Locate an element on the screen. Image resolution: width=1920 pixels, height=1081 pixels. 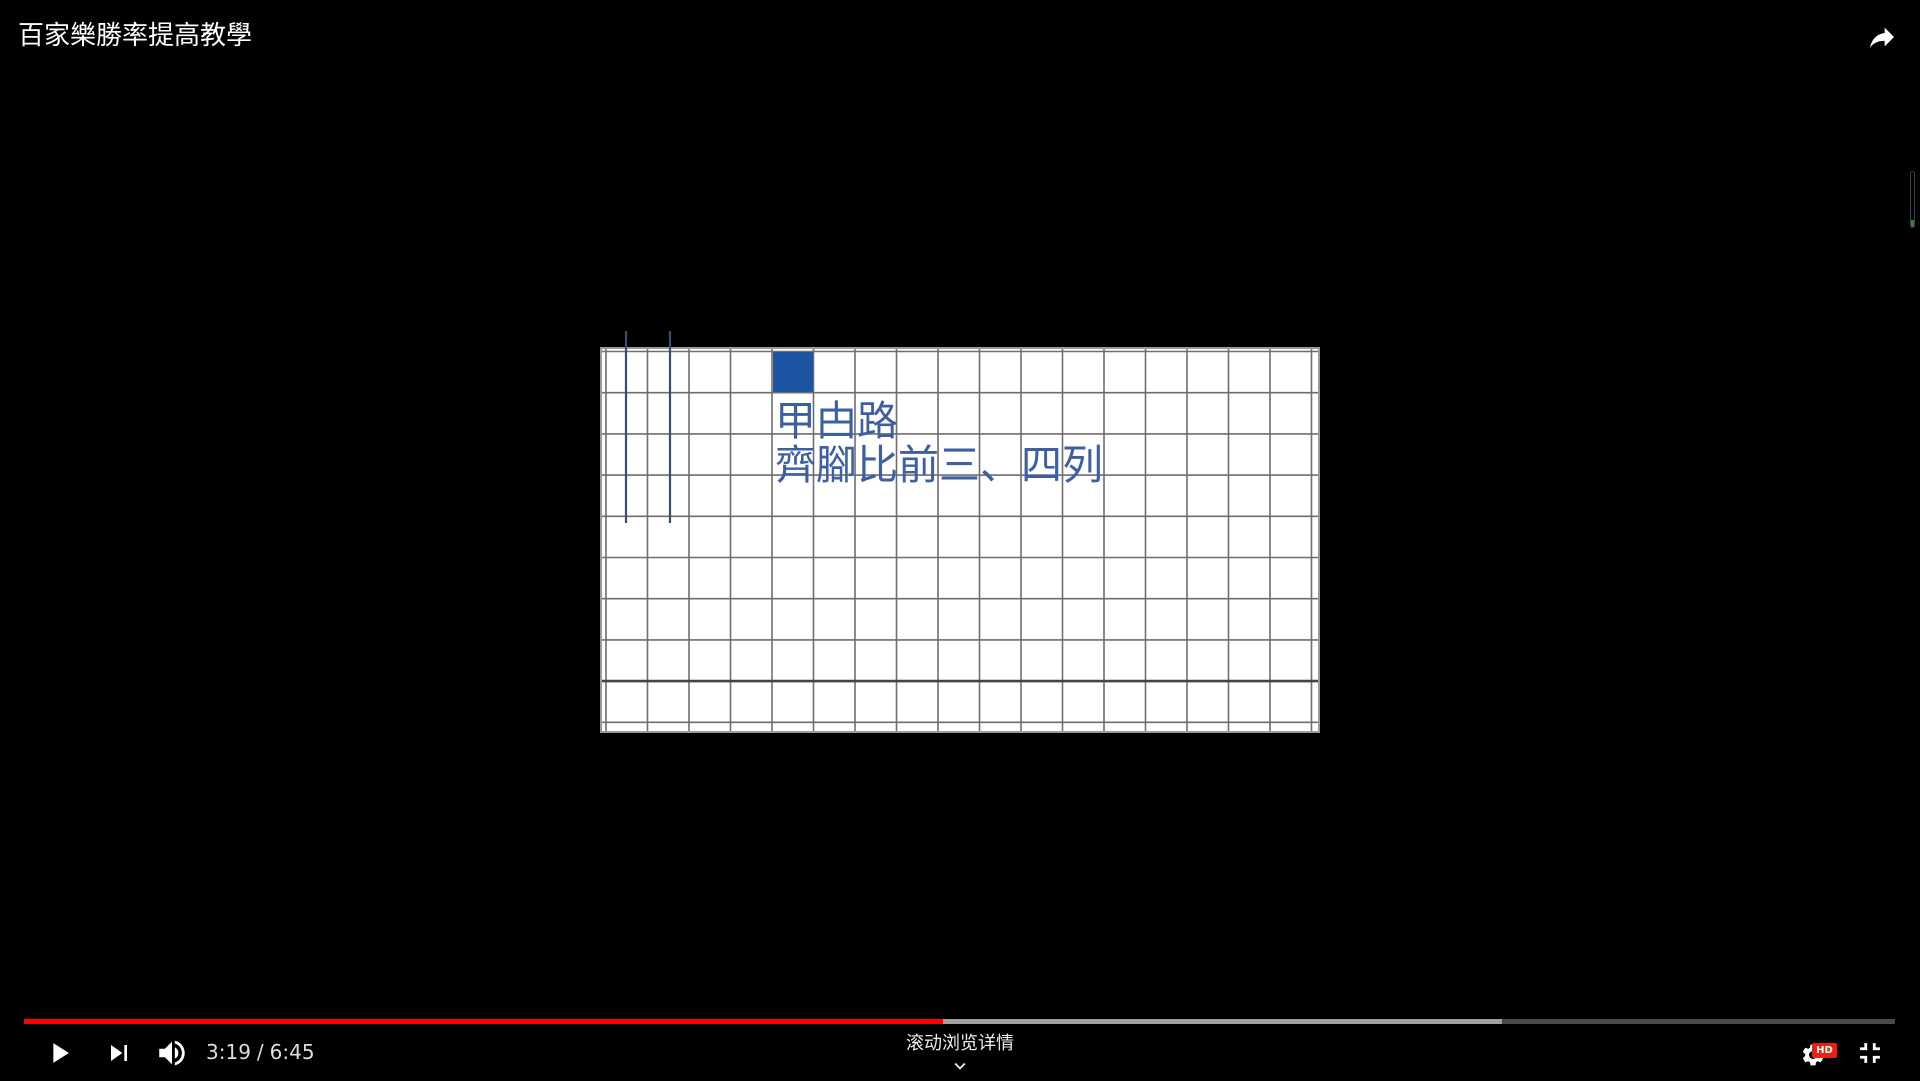
next-button is located at coordinates (119, 1053).